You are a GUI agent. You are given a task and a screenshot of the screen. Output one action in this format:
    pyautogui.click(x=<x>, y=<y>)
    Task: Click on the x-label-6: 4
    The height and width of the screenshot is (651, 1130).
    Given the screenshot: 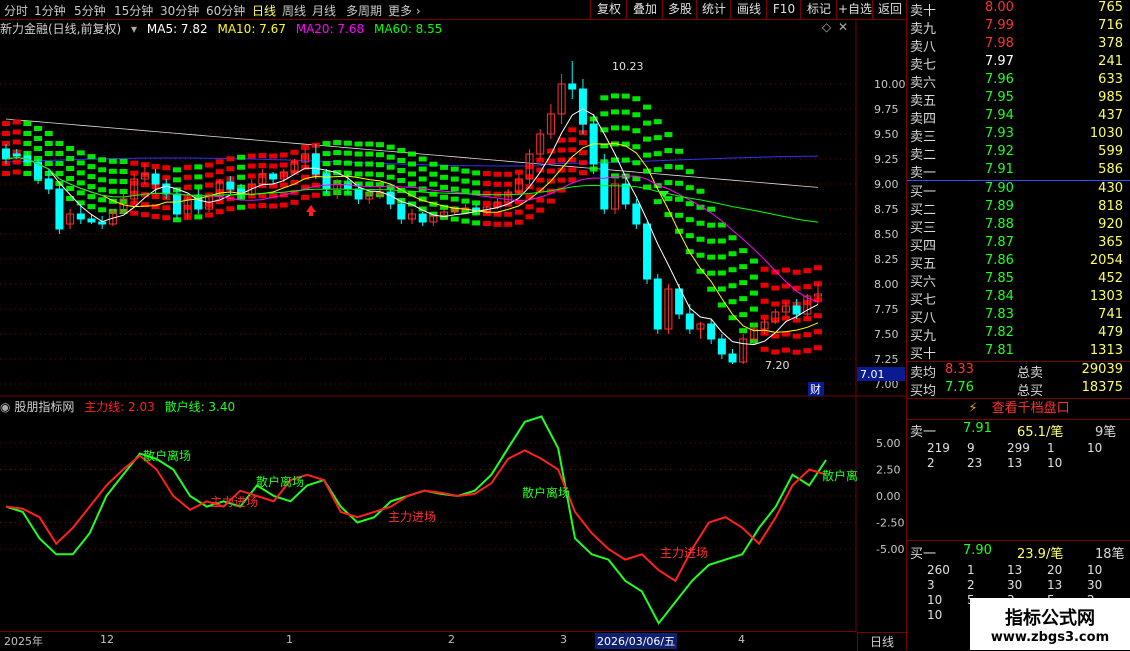 What is the action you would take?
    pyautogui.click(x=741, y=639)
    